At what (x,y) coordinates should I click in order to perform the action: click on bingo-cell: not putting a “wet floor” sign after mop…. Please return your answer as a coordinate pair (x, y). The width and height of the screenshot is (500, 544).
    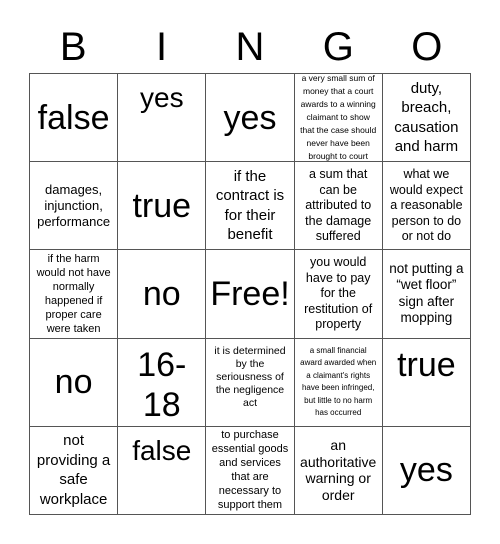
    Looking at the image, I should click on (426, 294).